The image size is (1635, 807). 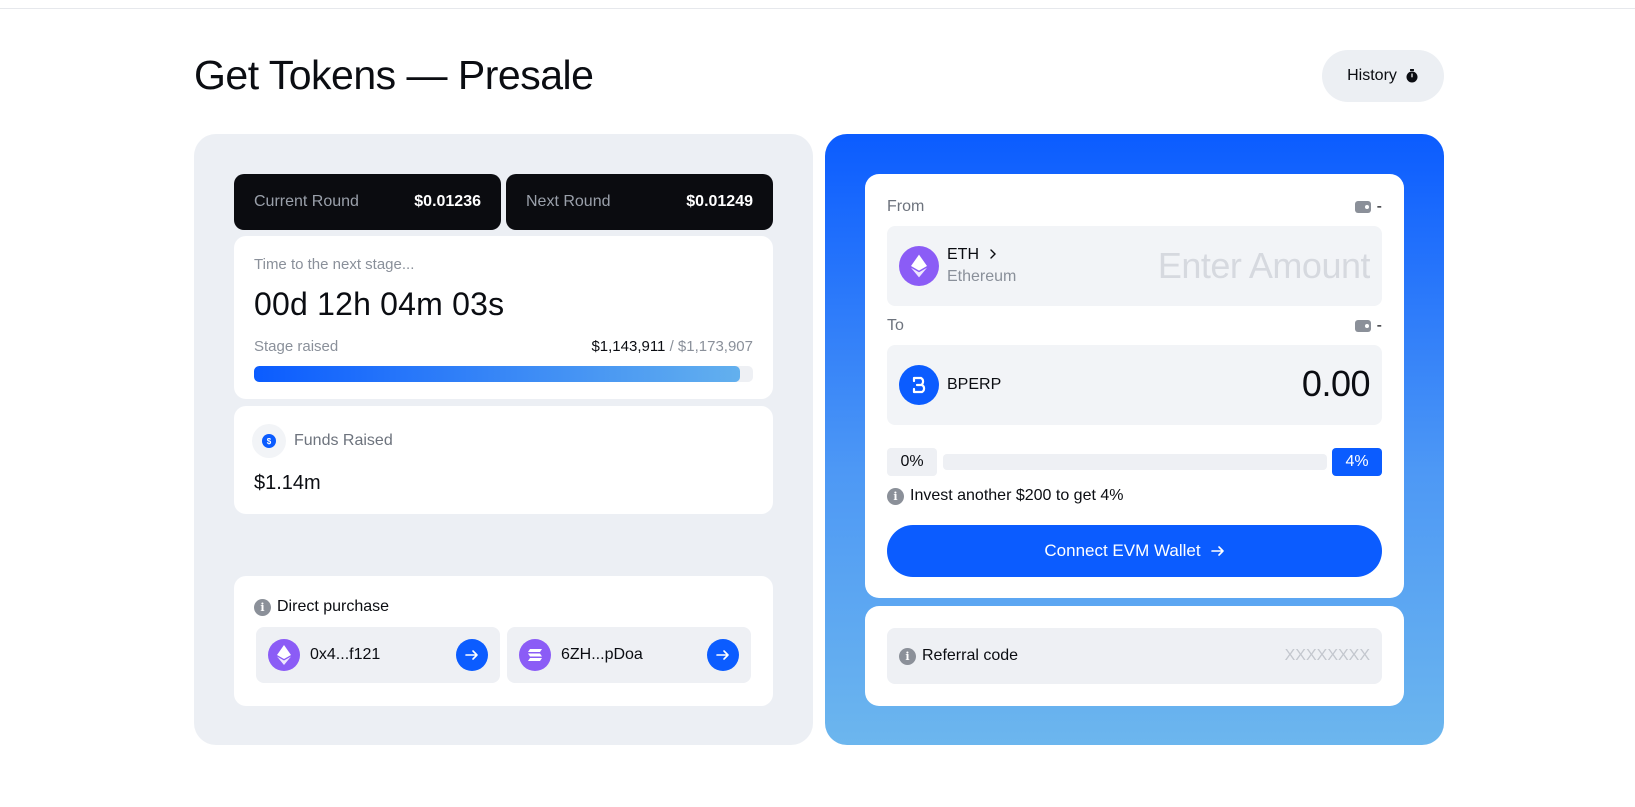 What do you see at coordinates (333, 606) in the screenshot?
I see `direct-purchase-title: Direct purchase` at bounding box center [333, 606].